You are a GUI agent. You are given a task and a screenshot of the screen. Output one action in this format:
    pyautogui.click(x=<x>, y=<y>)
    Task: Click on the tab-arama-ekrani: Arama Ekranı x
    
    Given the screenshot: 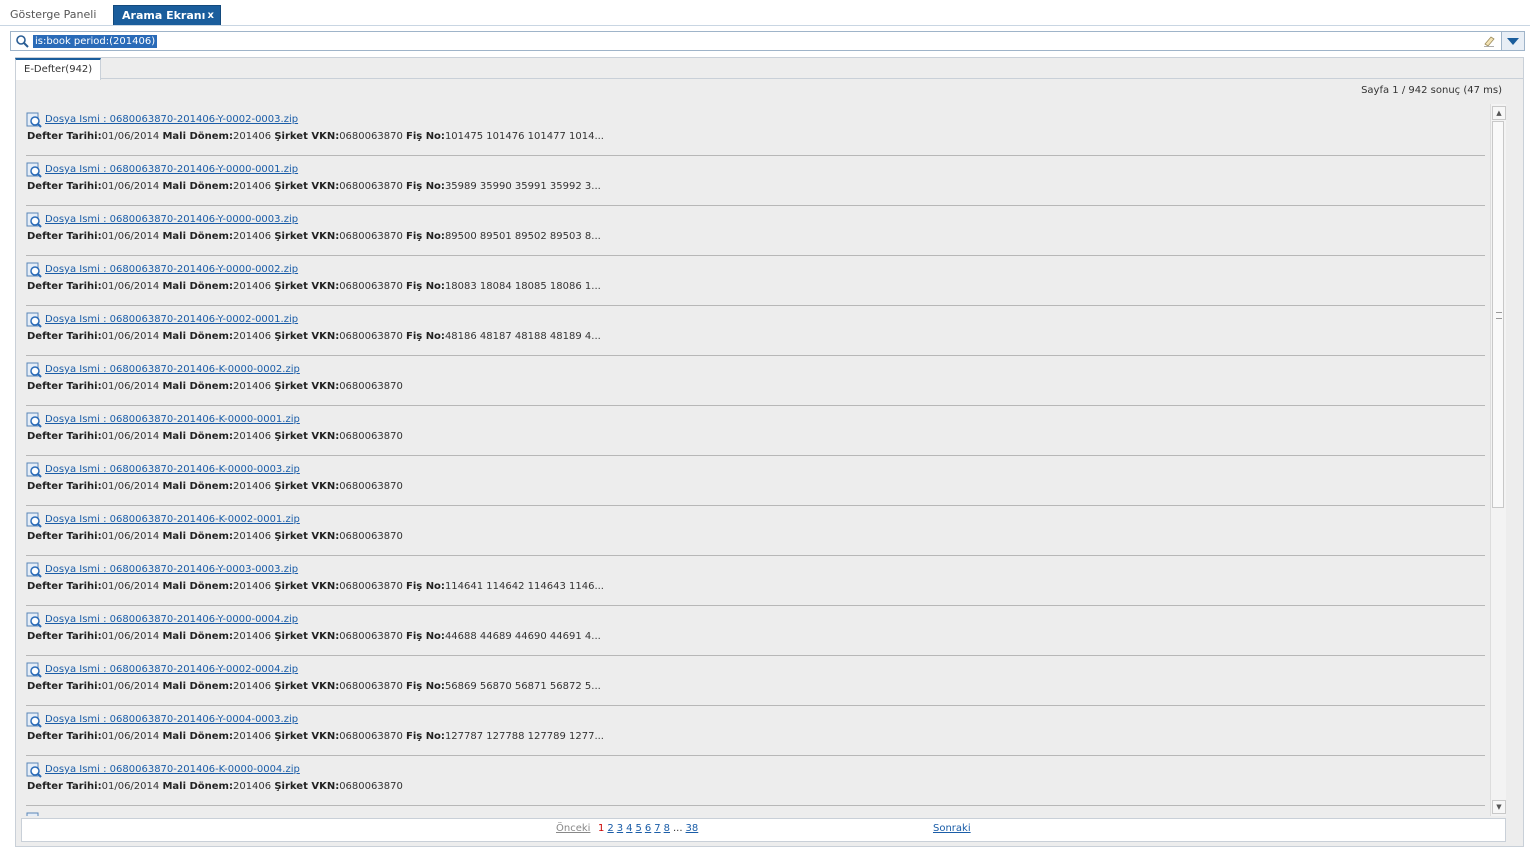 What is the action you would take?
    pyautogui.click(x=167, y=15)
    